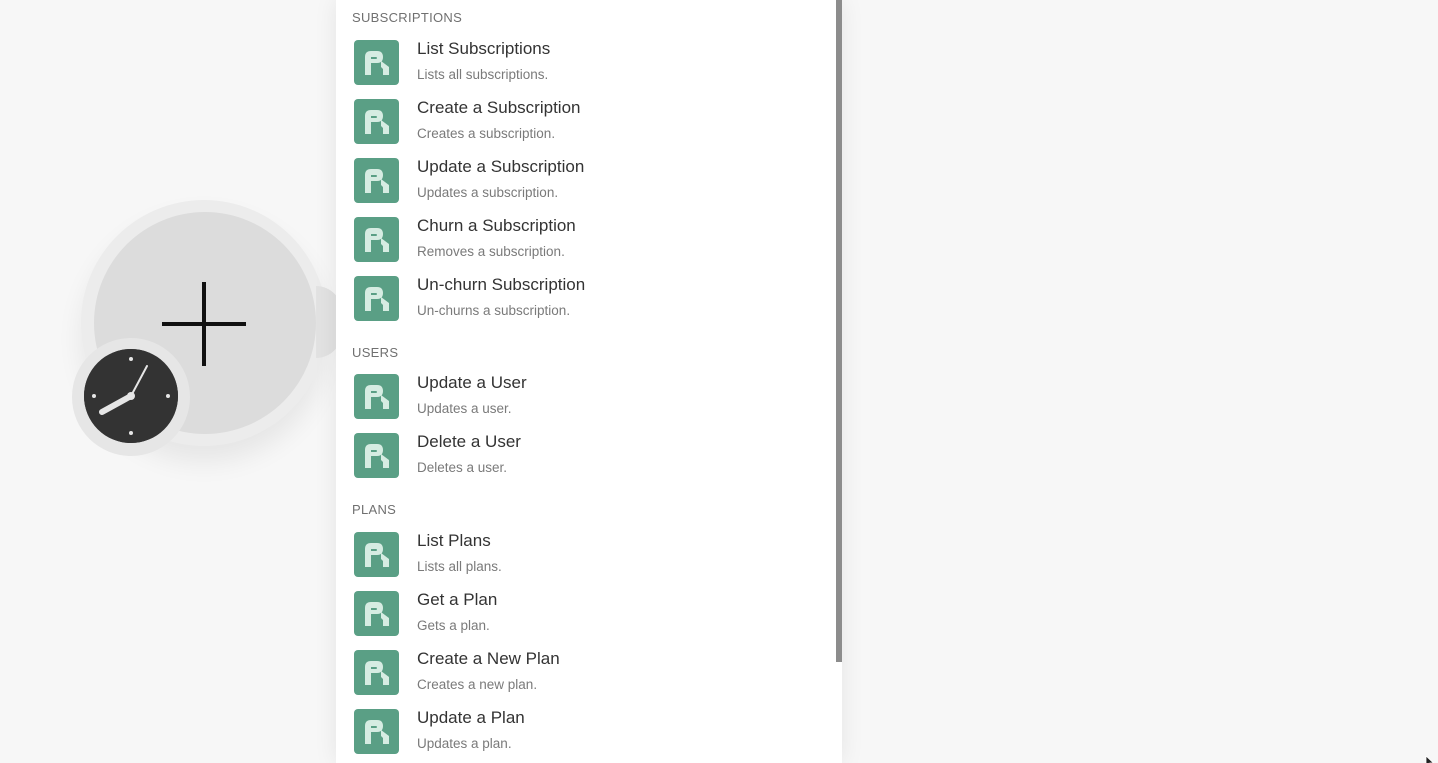  Describe the element at coordinates (472, 382) in the screenshot. I see `action-title: Update a User` at that location.